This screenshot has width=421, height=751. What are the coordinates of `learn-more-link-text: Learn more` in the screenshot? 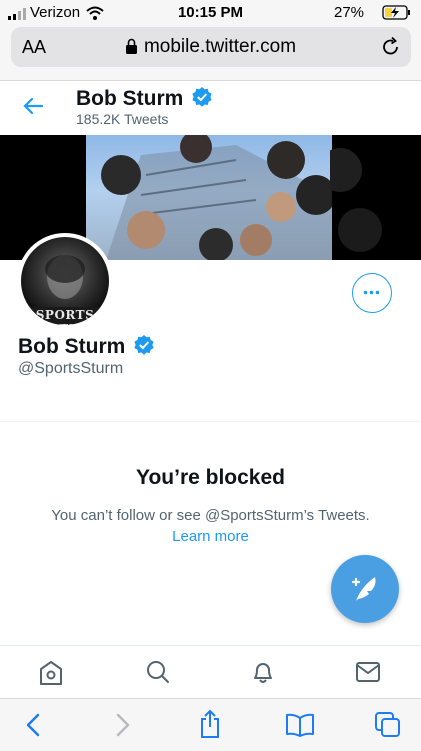 It's located at (210, 536).